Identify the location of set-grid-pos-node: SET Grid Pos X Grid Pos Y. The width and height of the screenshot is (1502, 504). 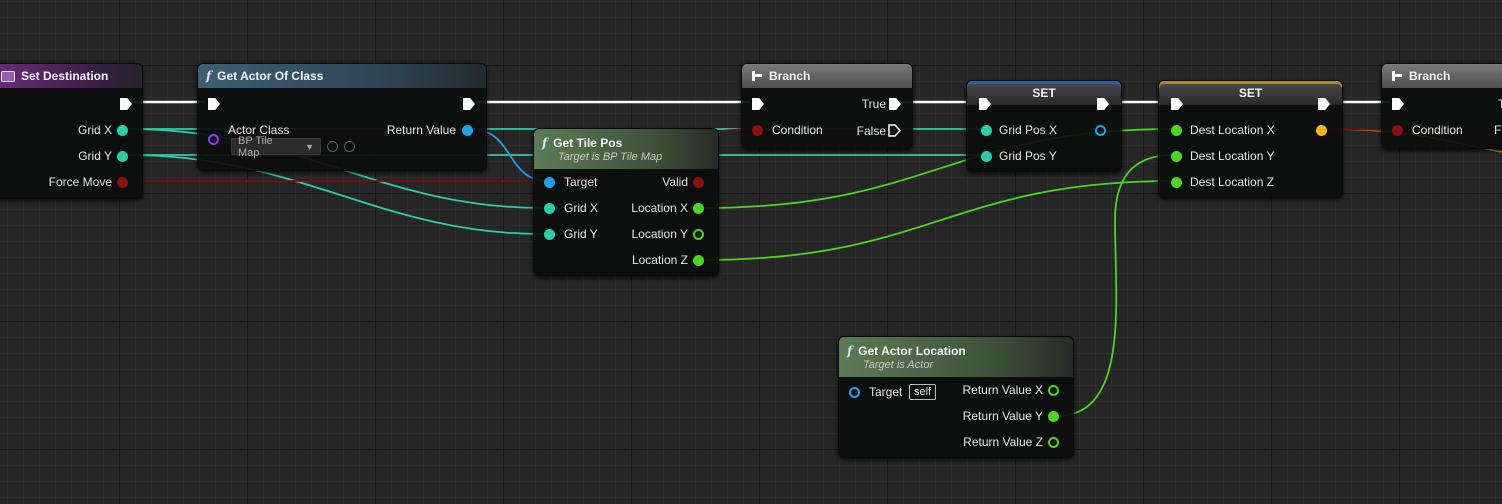
(1044, 126).